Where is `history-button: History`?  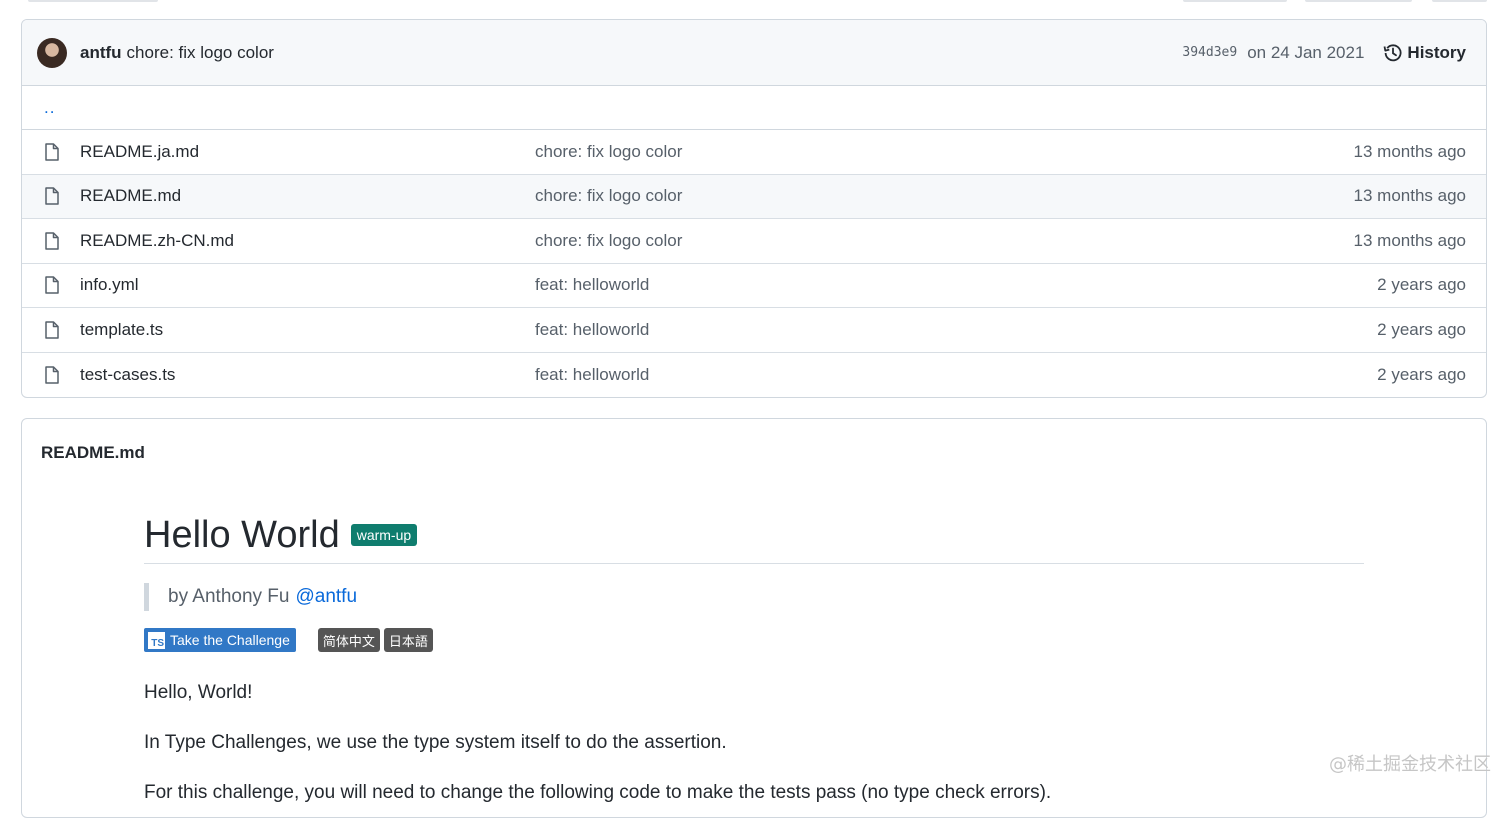
history-button: History is located at coordinates (1424, 53).